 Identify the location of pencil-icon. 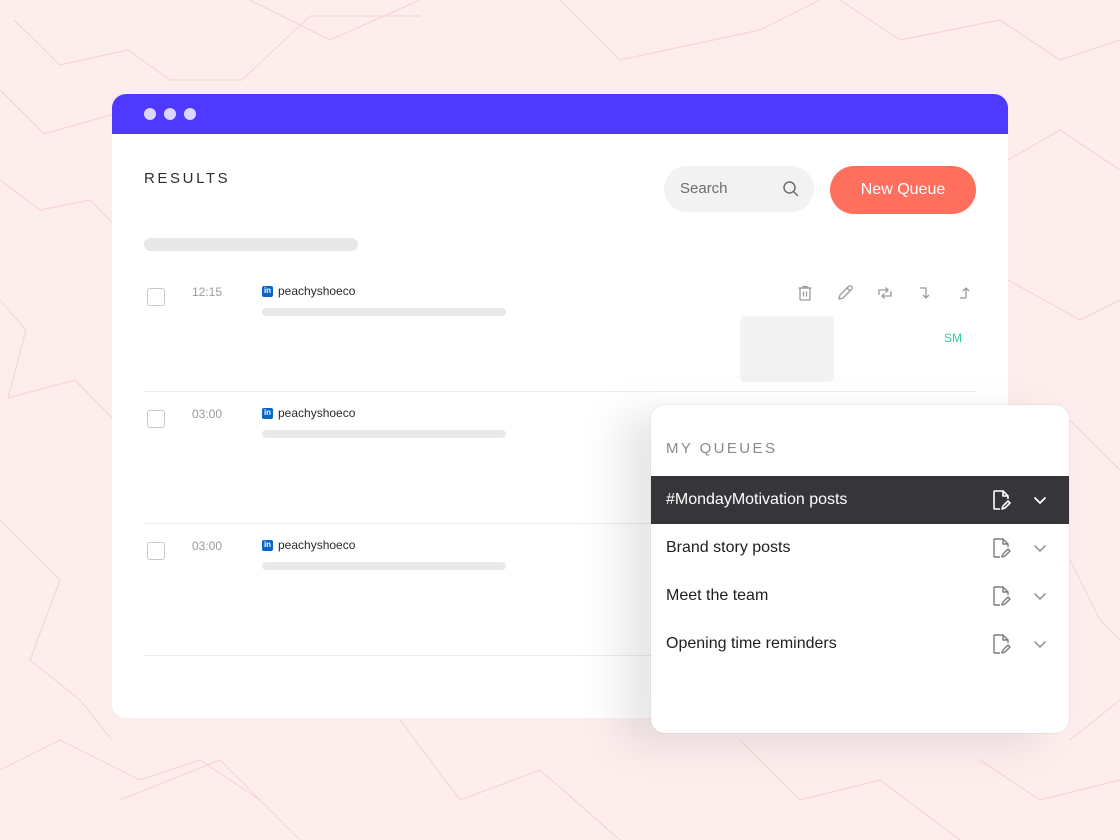
(845, 293).